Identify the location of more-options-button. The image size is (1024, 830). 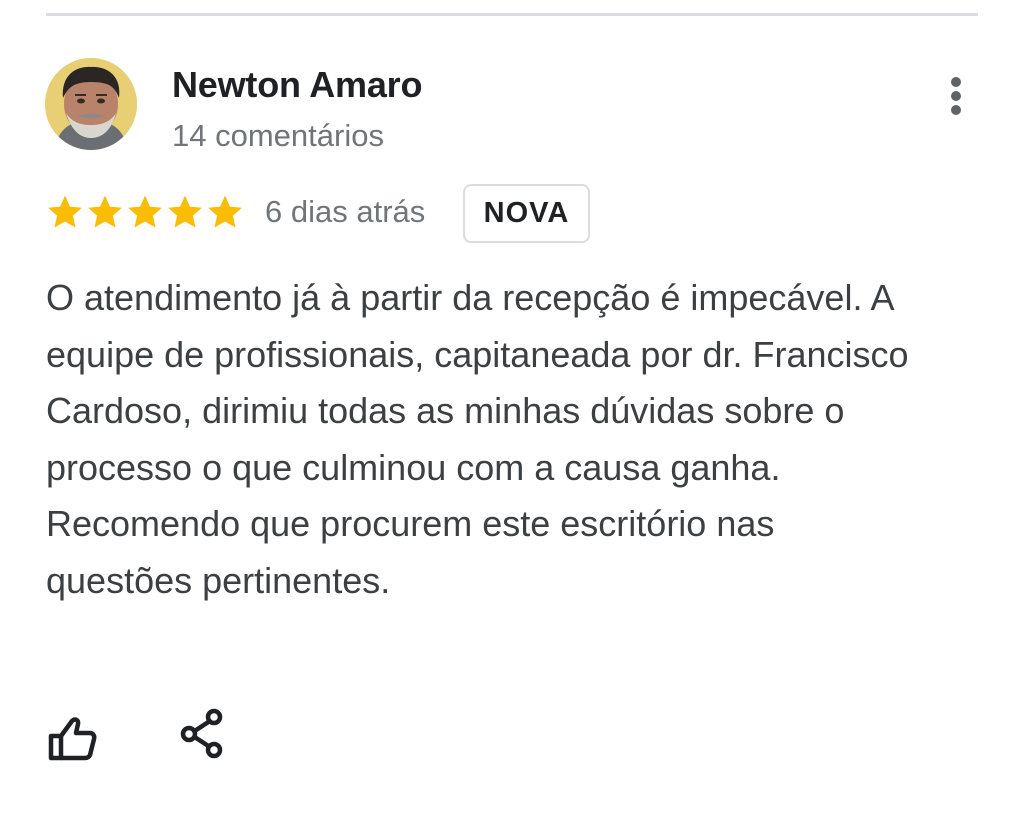
(956, 96).